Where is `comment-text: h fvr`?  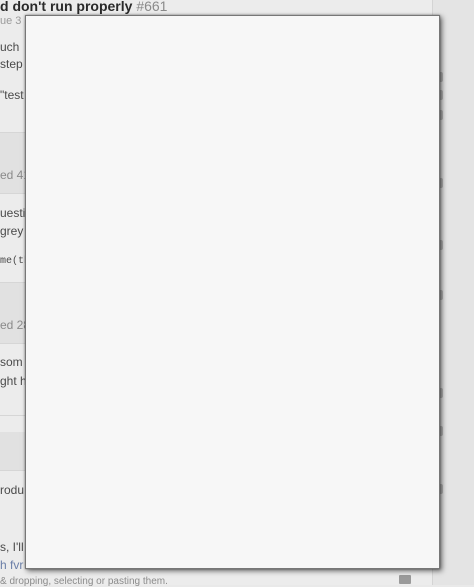
comment-text: h fvr is located at coordinates (12, 565).